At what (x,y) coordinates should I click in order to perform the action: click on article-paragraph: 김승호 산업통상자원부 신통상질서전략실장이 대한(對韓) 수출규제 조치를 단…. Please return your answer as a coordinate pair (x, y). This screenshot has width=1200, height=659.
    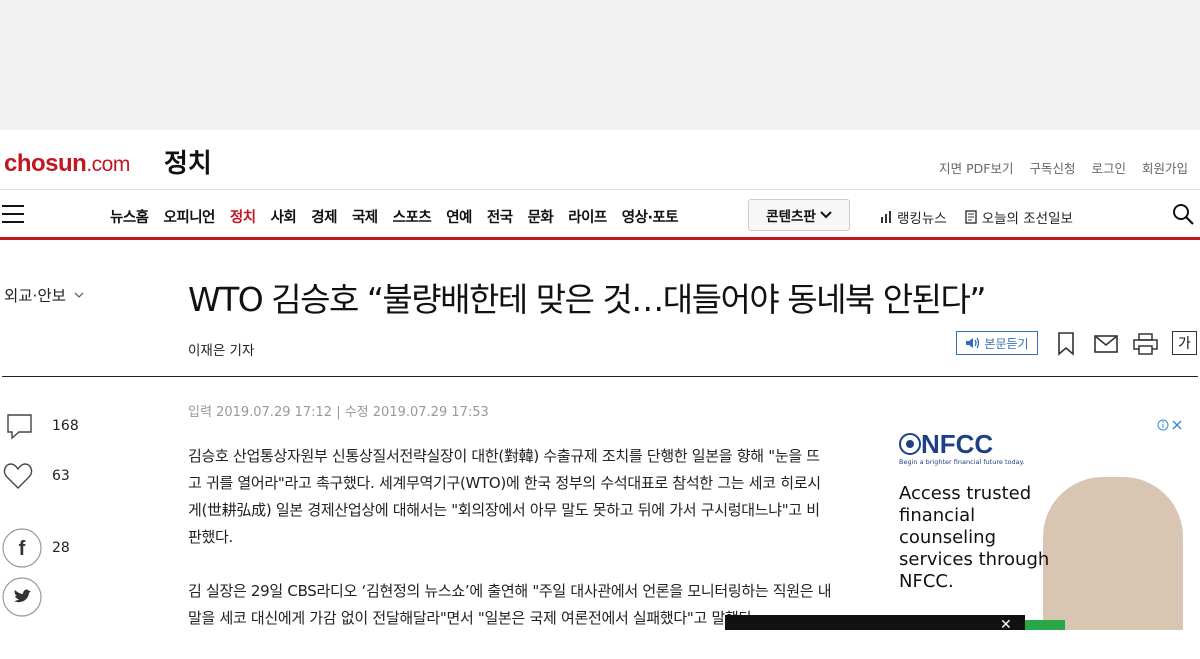
    Looking at the image, I should click on (504, 496).